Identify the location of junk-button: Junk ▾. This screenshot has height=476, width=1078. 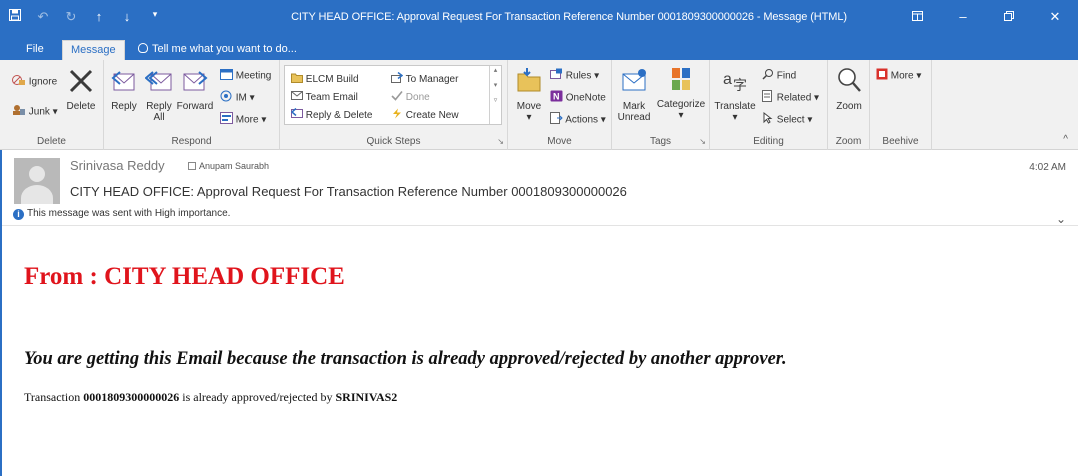
(35, 112).